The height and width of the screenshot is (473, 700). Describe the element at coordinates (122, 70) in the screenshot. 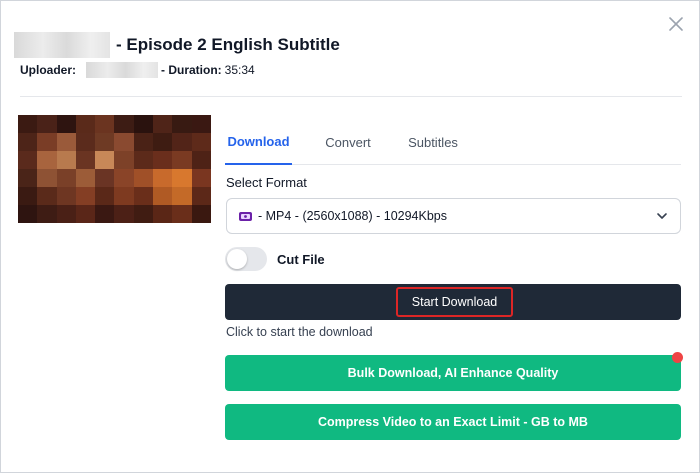

I see `redacted-uploader-block` at that location.